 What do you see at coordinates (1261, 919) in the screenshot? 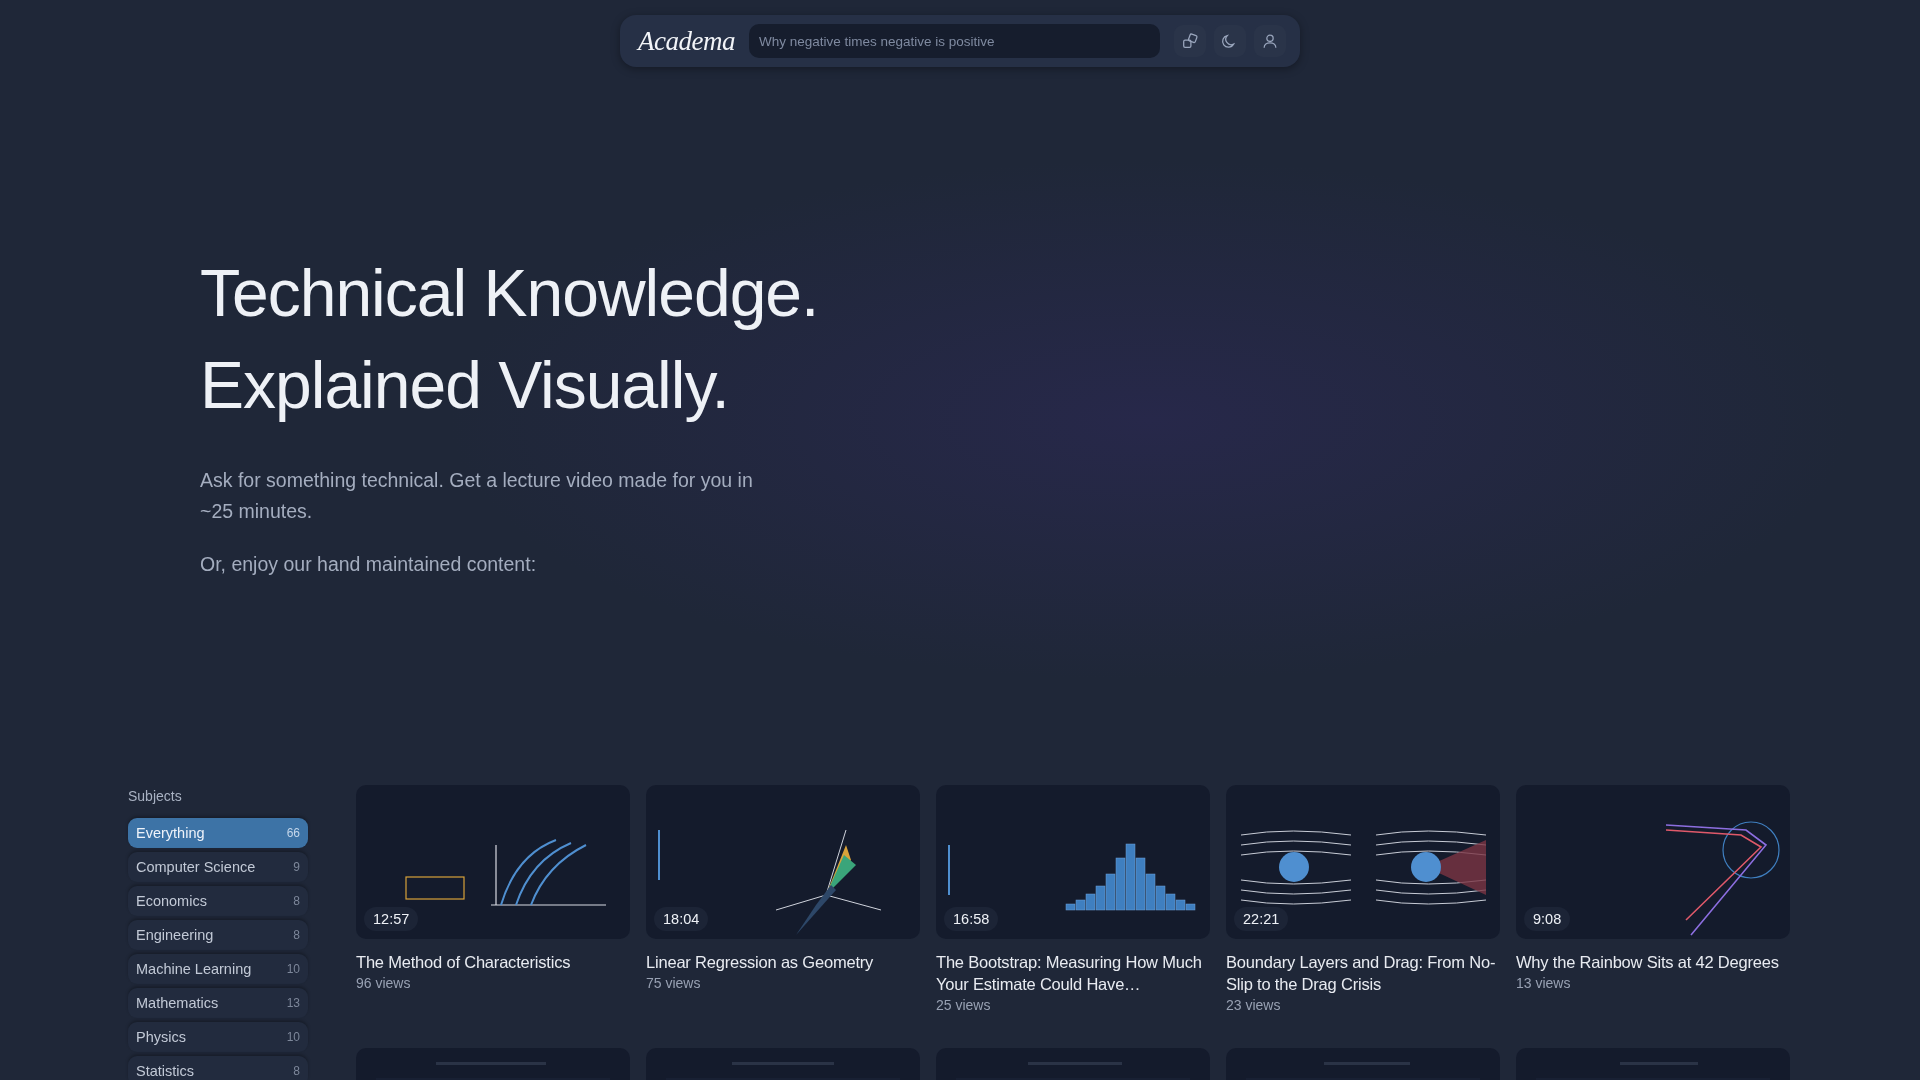
I see `duration-badge: 22:21` at bounding box center [1261, 919].